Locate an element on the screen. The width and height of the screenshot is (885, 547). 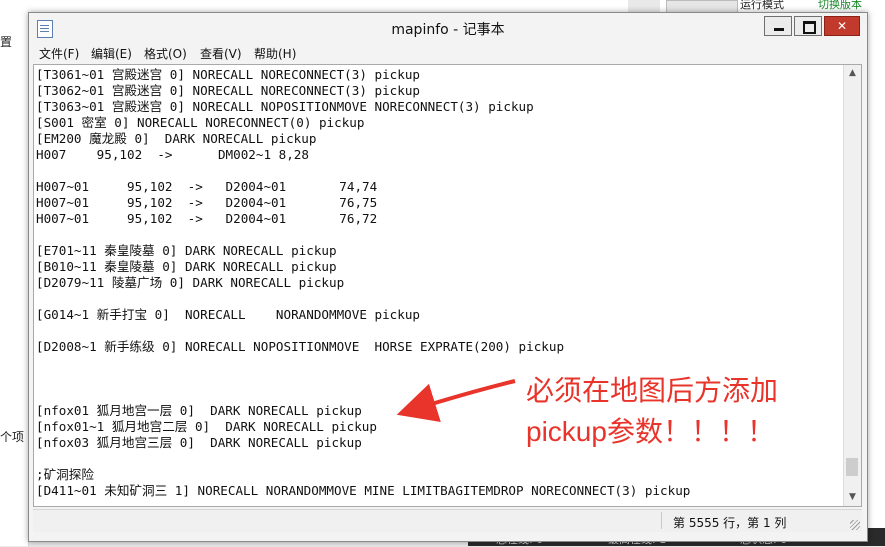
background-run-mode-label: 运行模式 is located at coordinates (762, 5).